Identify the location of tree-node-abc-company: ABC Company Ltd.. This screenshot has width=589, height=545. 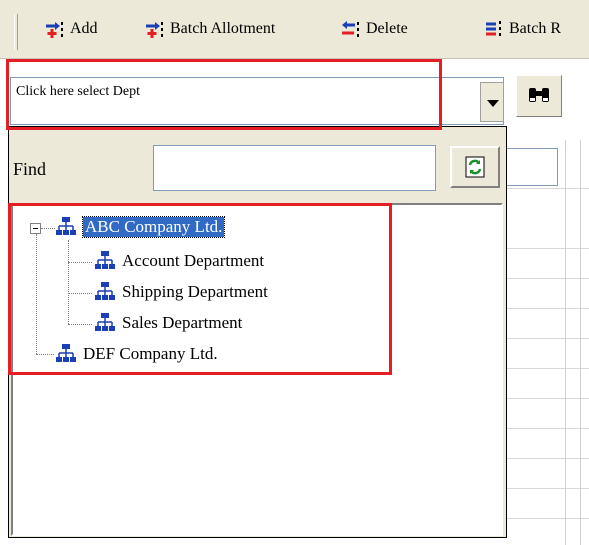
(140, 227).